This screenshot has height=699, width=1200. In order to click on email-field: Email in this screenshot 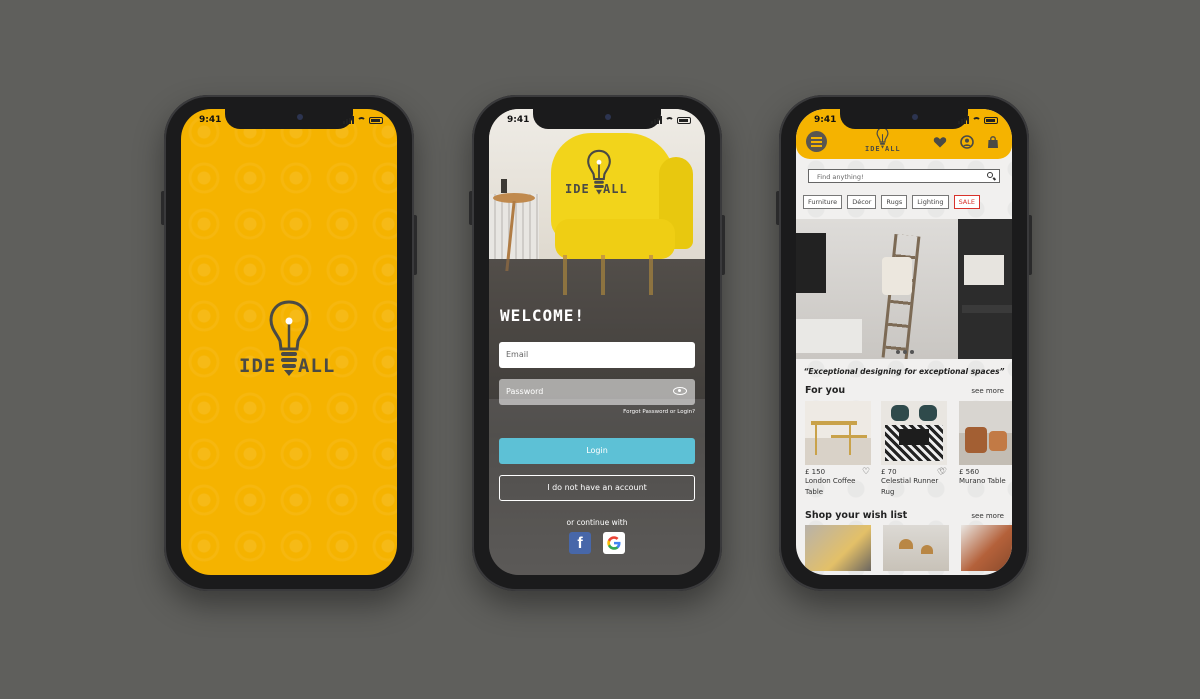, I will do `click(597, 355)`.